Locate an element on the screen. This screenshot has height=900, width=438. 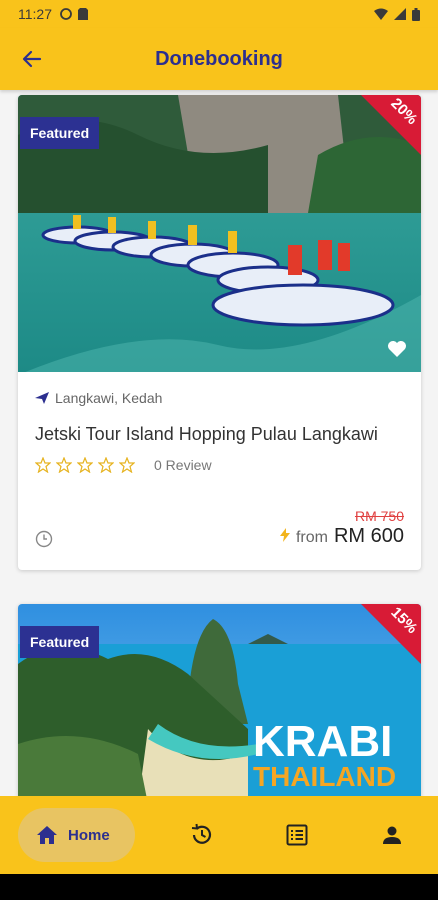
battery-icon is located at coordinates (416, 14).